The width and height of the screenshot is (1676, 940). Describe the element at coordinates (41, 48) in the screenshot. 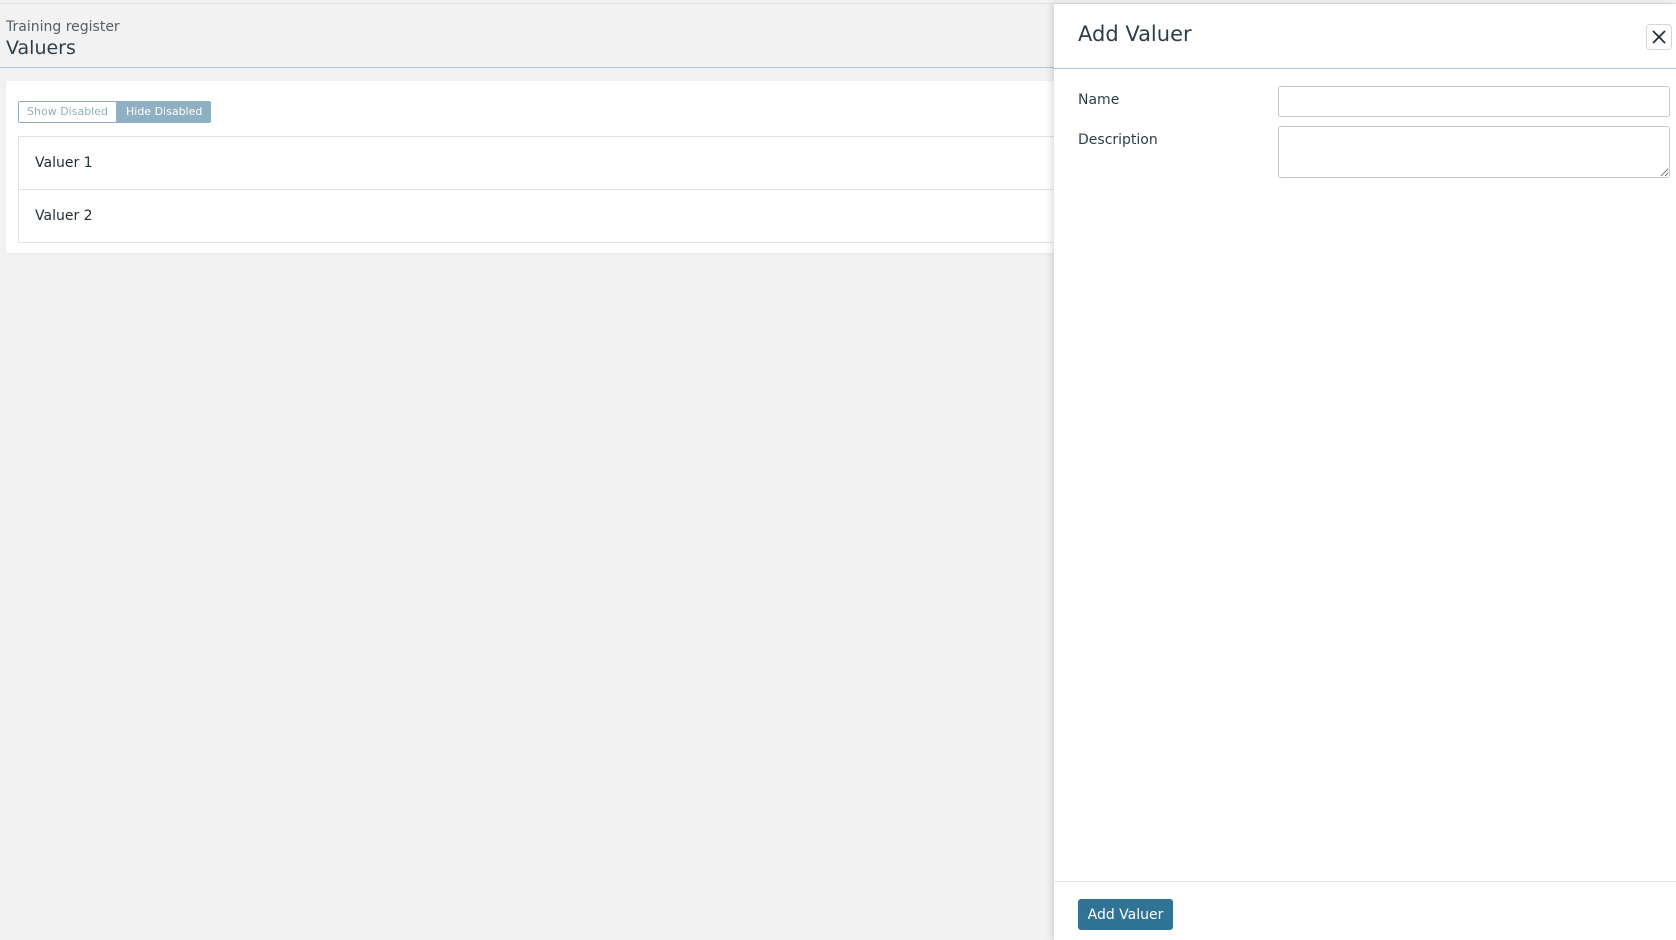

I see `page-title: Valuers` at that location.